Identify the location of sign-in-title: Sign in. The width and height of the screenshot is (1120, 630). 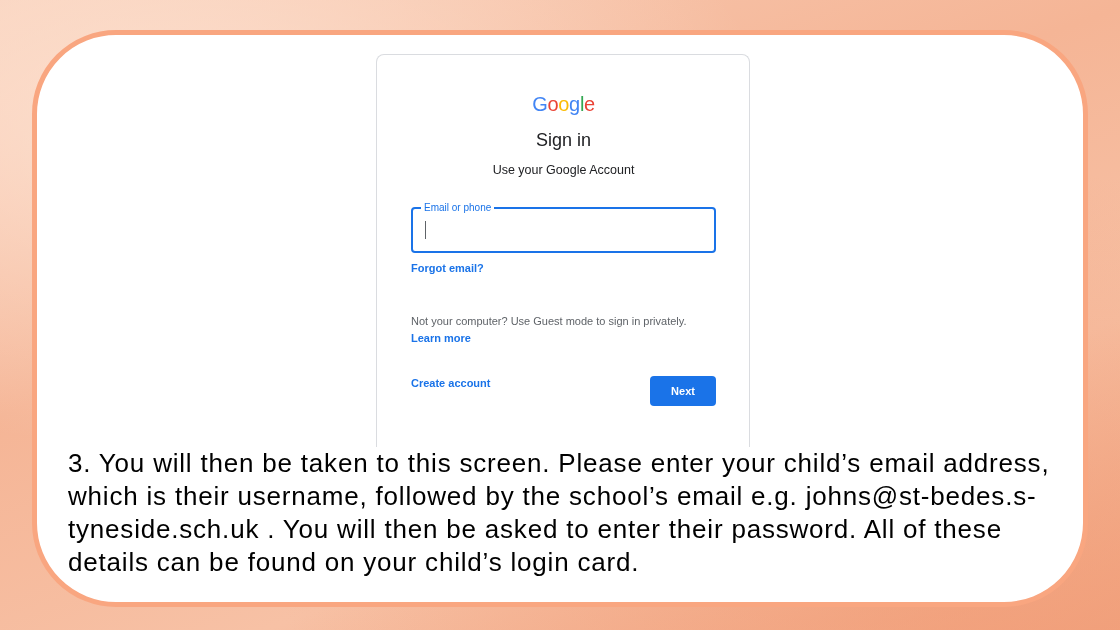
(563, 140).